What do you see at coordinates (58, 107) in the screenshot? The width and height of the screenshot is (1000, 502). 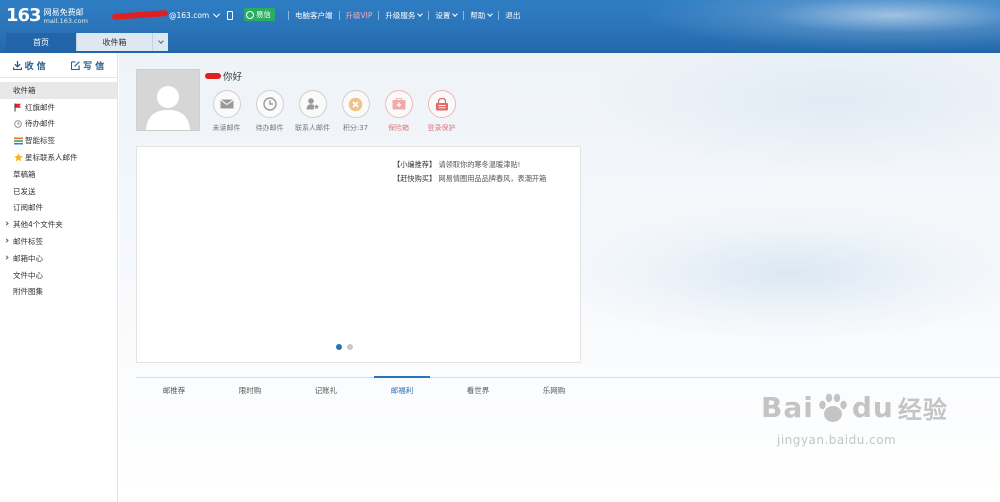 I see `folder-red-flag: 红旗邮件` at bounding box center [58, 107].